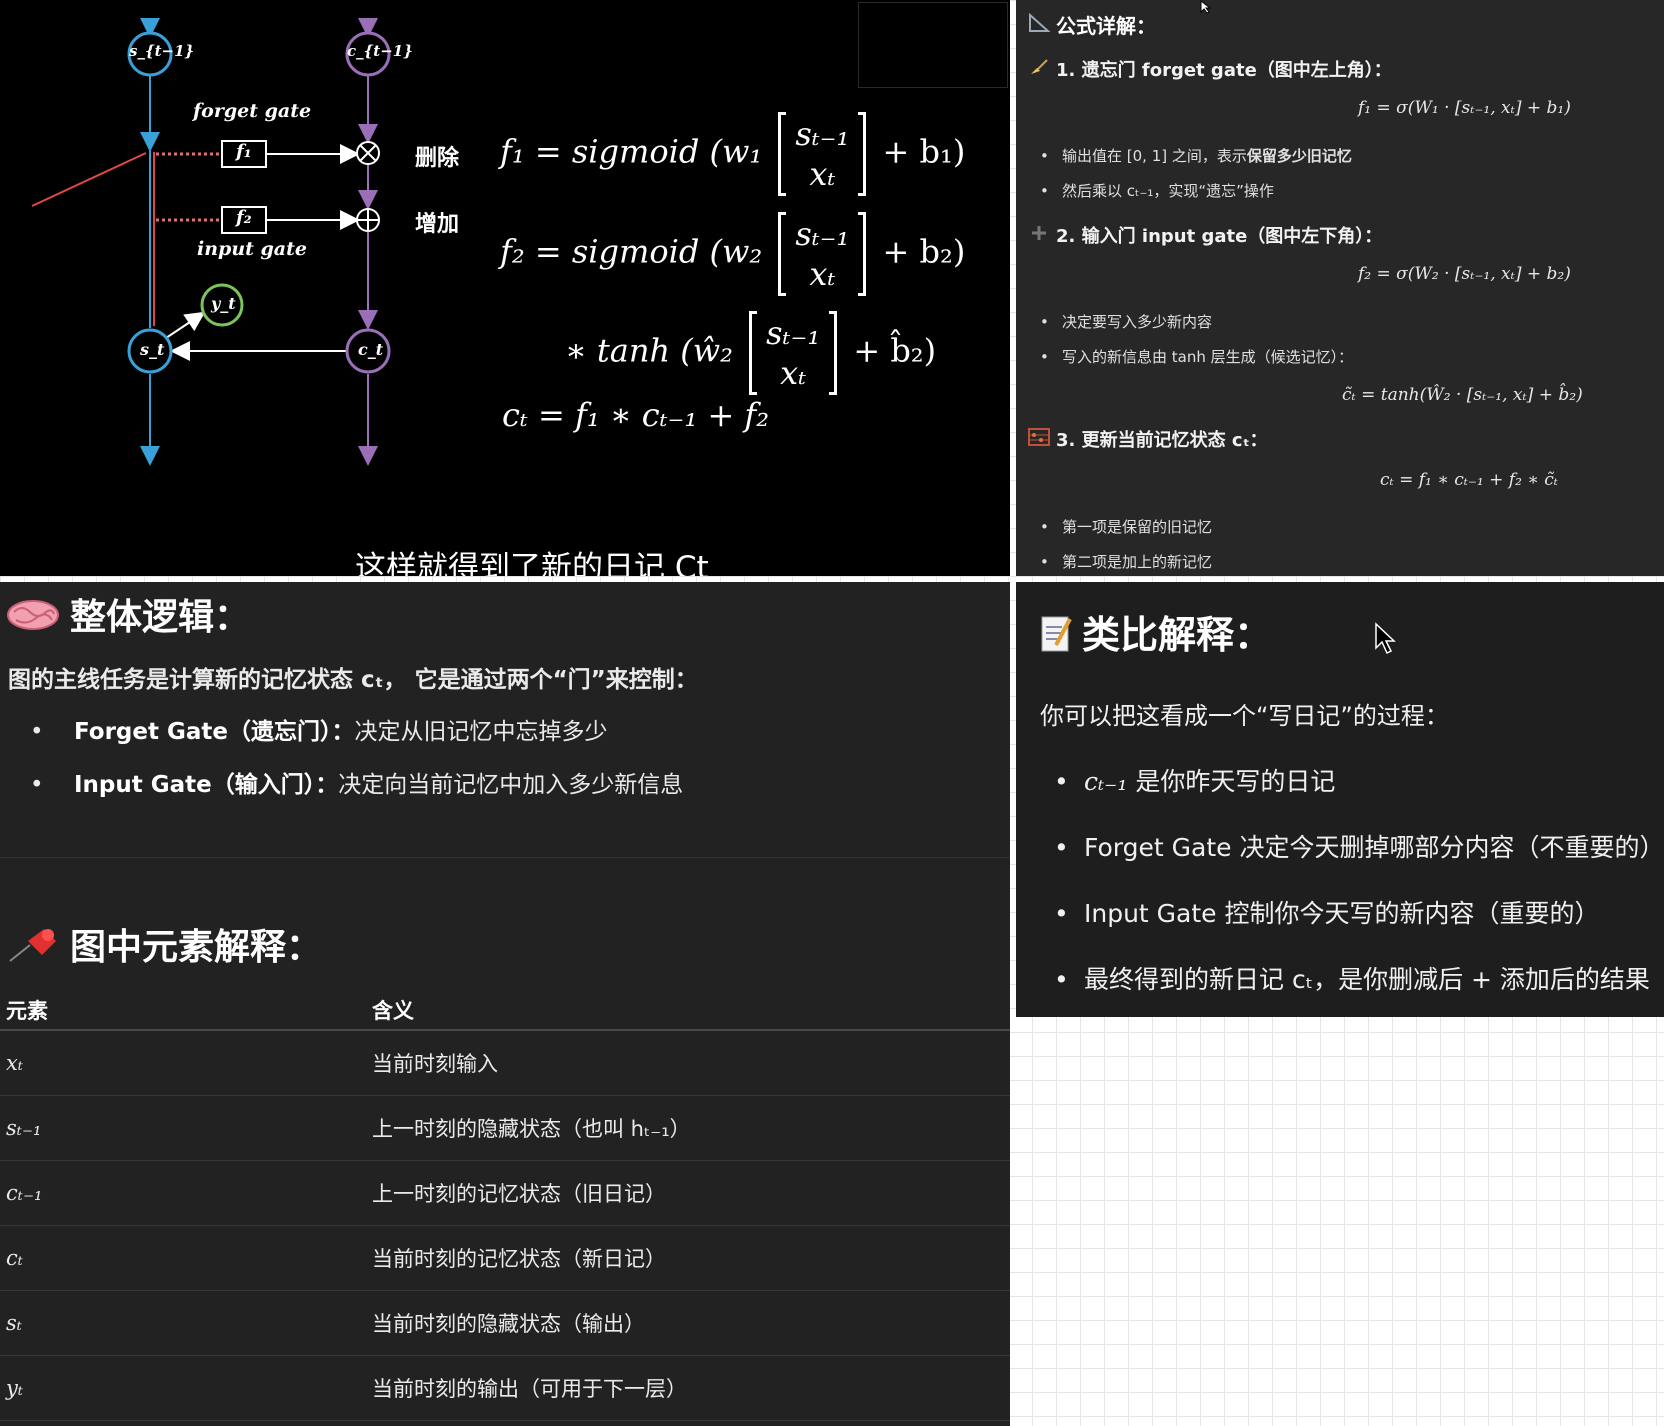  I want to click on sec1-title: 1. 遗忘门 forget gate（图中左上角）：, so click(1210, 69).